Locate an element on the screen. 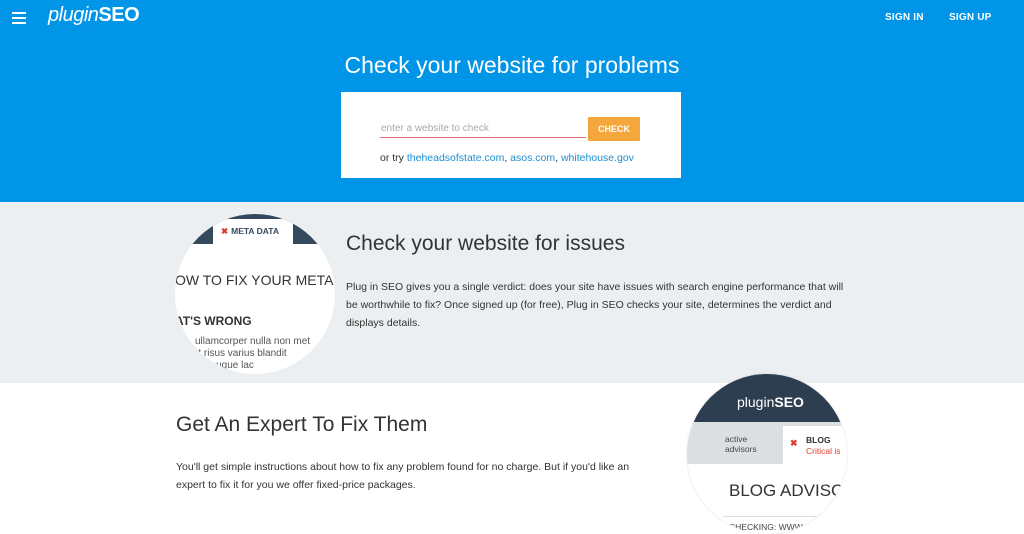 This screenshot has width=1024, height=534. active-advisors-label: active advisors is located at coordinates (741, 444).